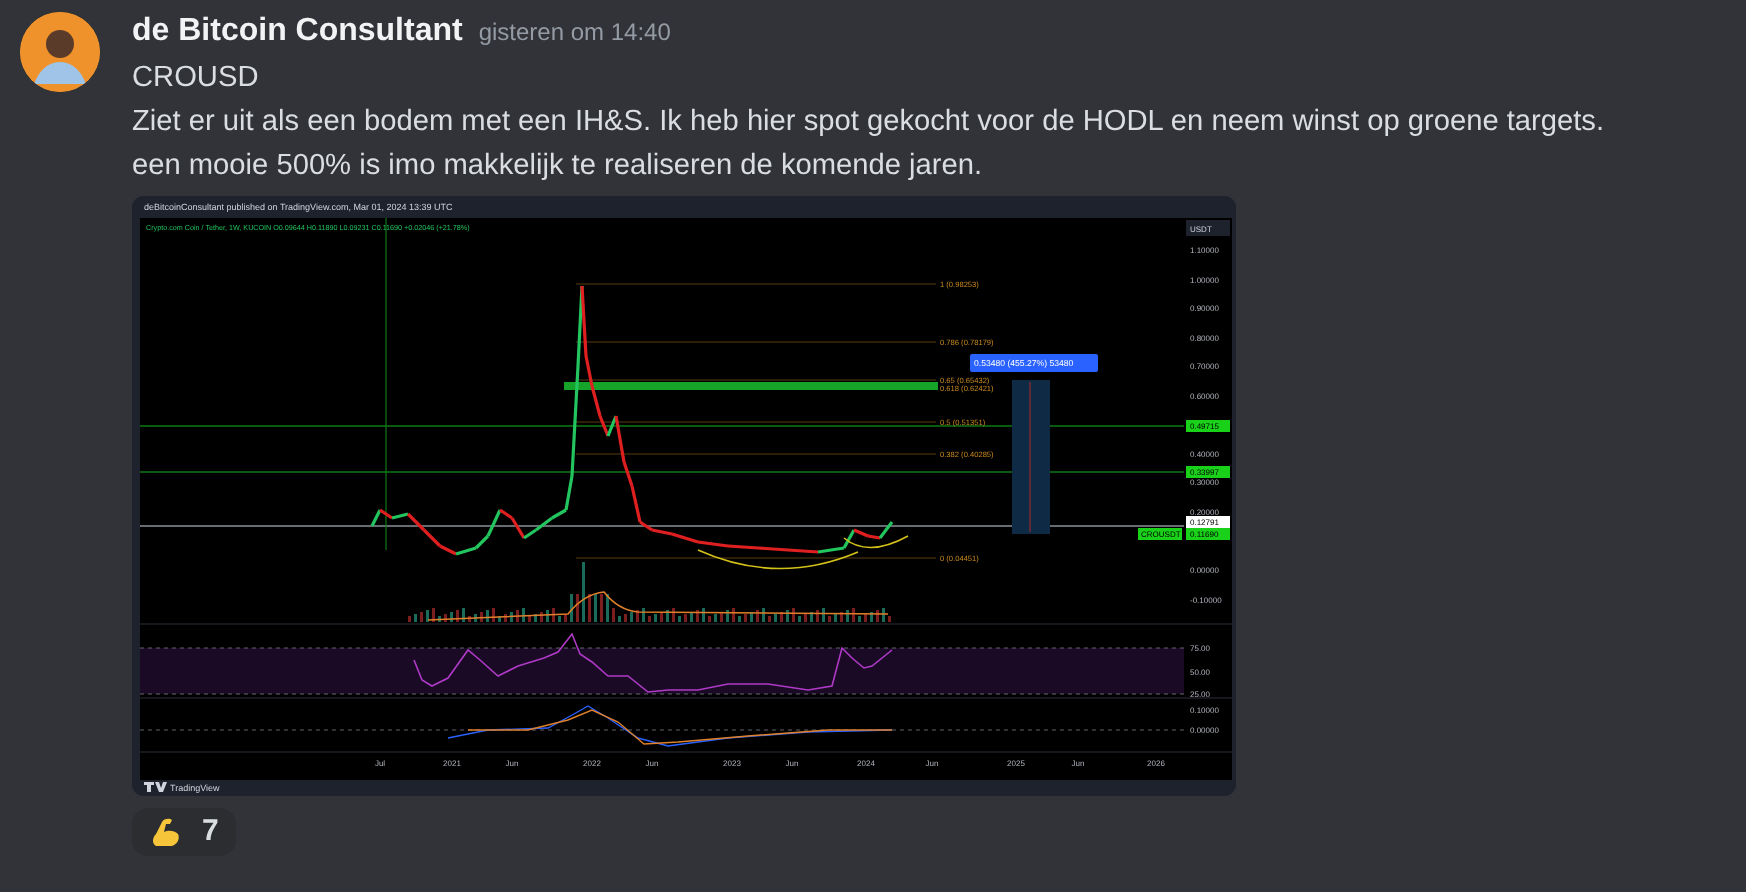 Image resolution: width=1746 pixels, height=892 pixels. Describe the element at coordinates (155, 787) in the screenshot. I see `logo-icon` at that location.